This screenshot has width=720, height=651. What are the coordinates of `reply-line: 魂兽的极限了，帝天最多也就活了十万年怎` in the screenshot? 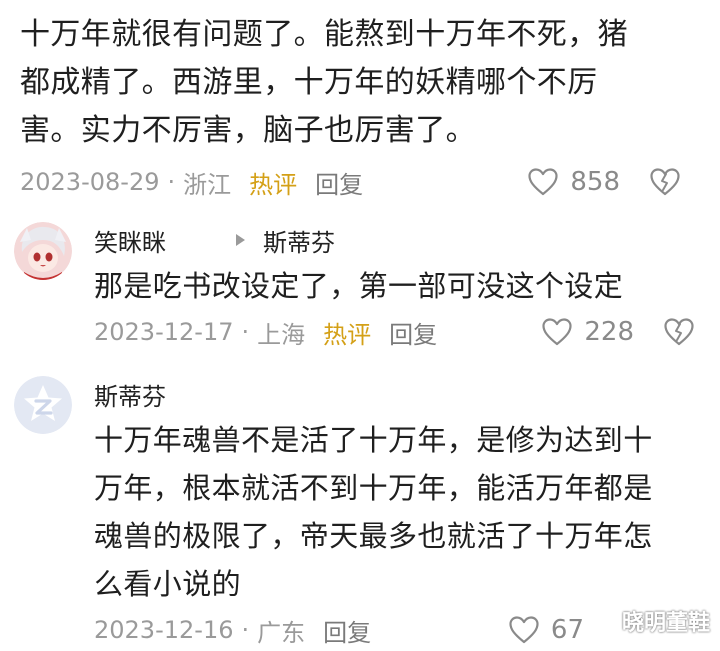 It's located at (373, 536).